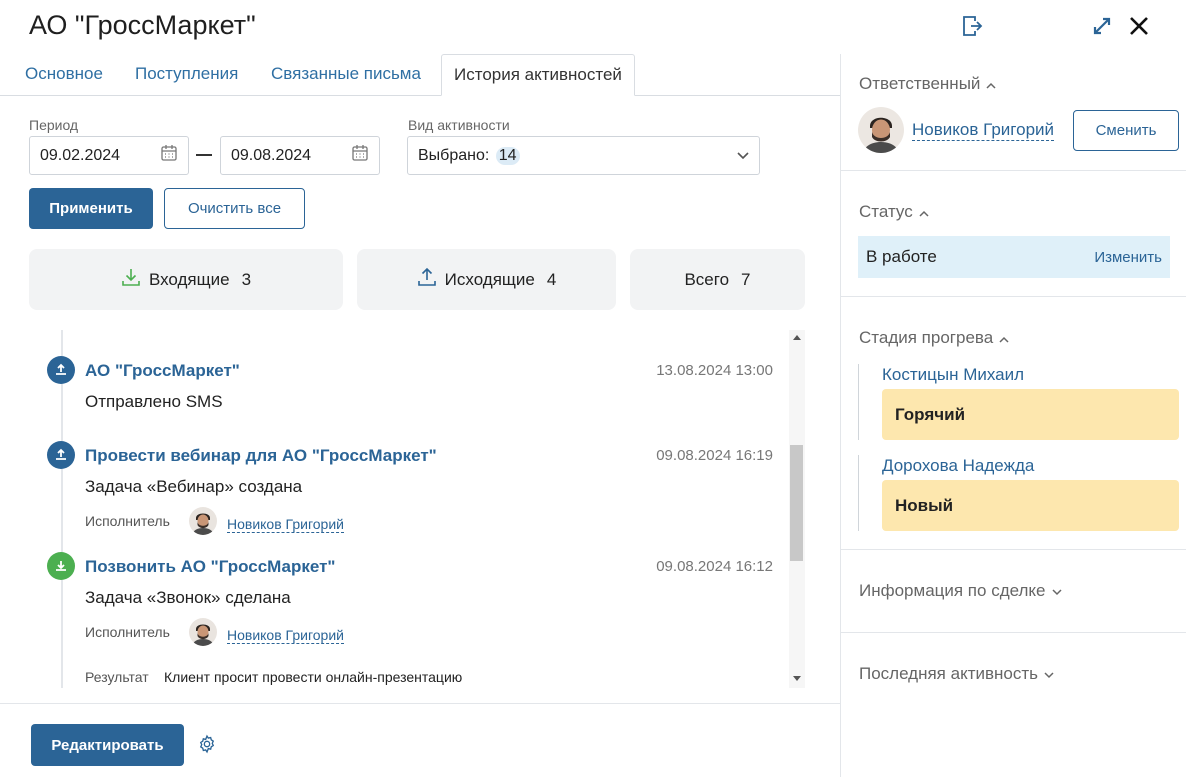 The image size is (1186, 777). I want to click on stage-value: Горячий, so click(1030, 414).